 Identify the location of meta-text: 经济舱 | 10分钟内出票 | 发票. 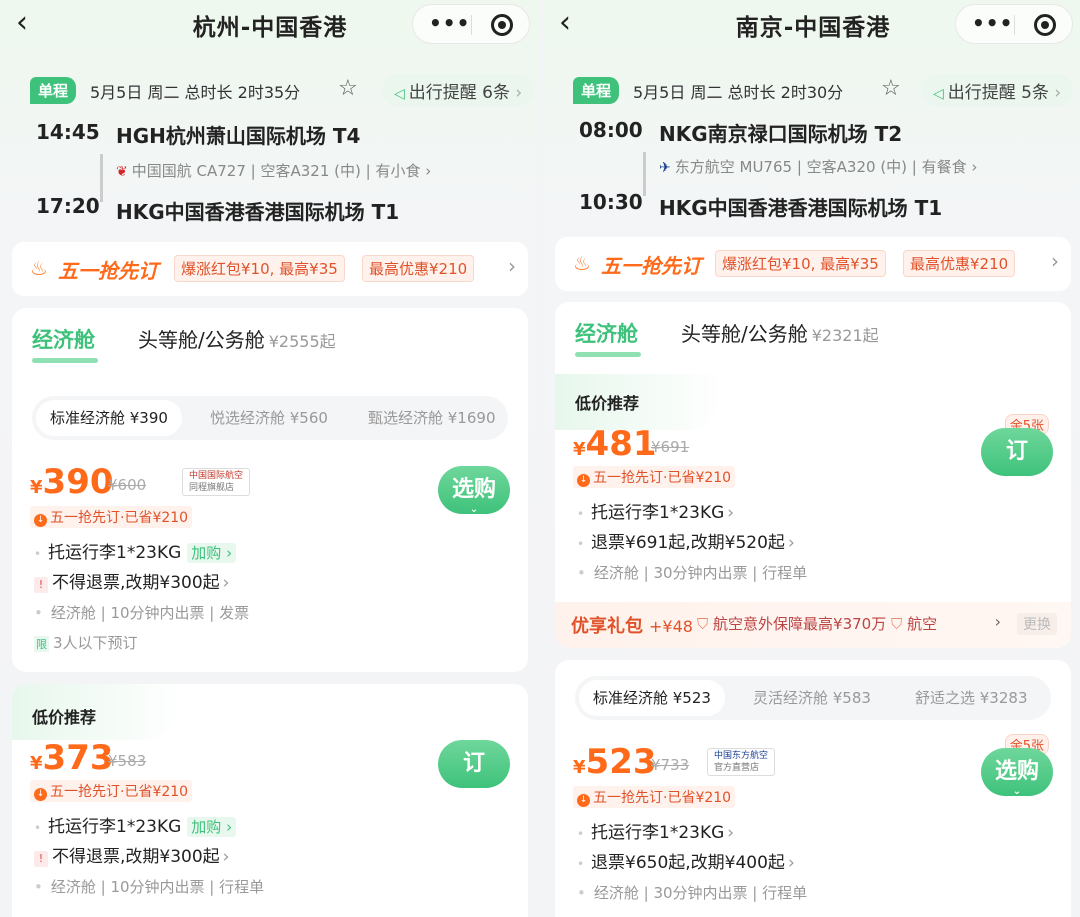
(150, 613).